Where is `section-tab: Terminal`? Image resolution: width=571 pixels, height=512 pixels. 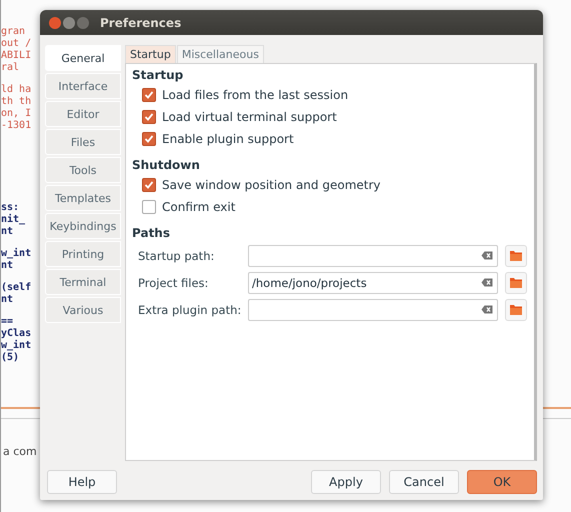
section-tab: Terminal is located at coordinates (83, 282).